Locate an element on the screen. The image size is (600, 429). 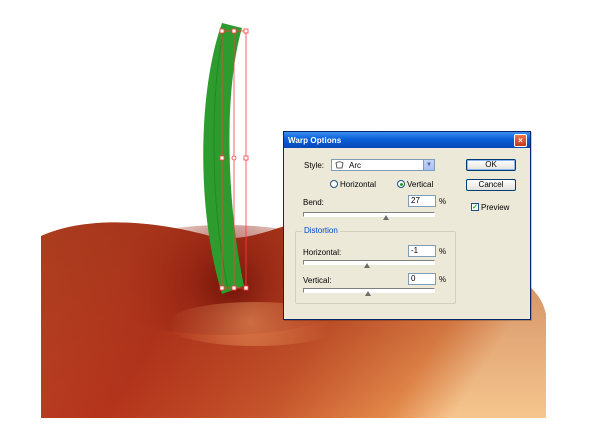
ok-button: OK is located at coordinates (491, 165).